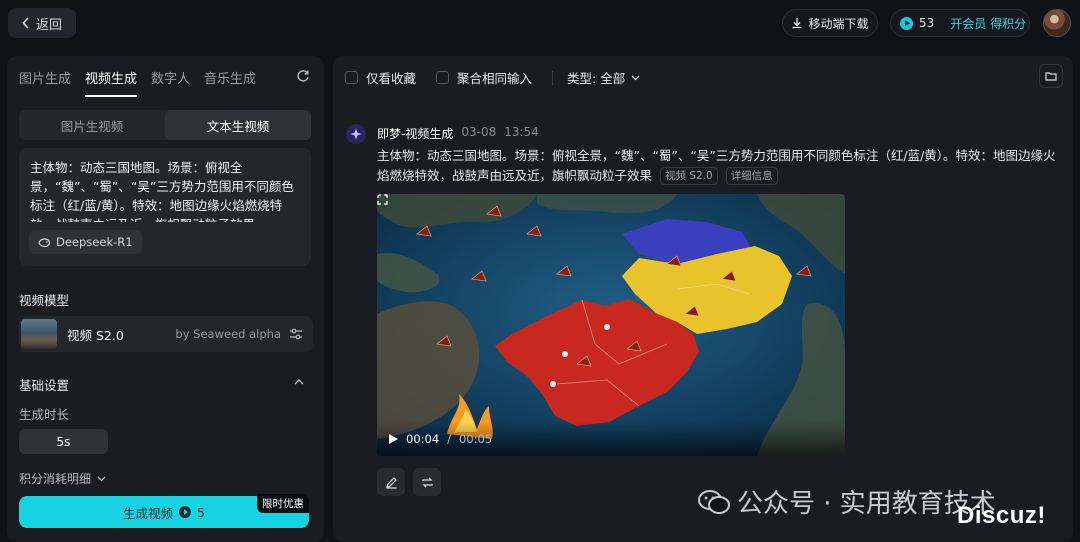  Describe the element at coordinates (540, 24) in the screenshot. I see `top-bar: 返回 移动端下载 53 开会员 得积分` at that location.